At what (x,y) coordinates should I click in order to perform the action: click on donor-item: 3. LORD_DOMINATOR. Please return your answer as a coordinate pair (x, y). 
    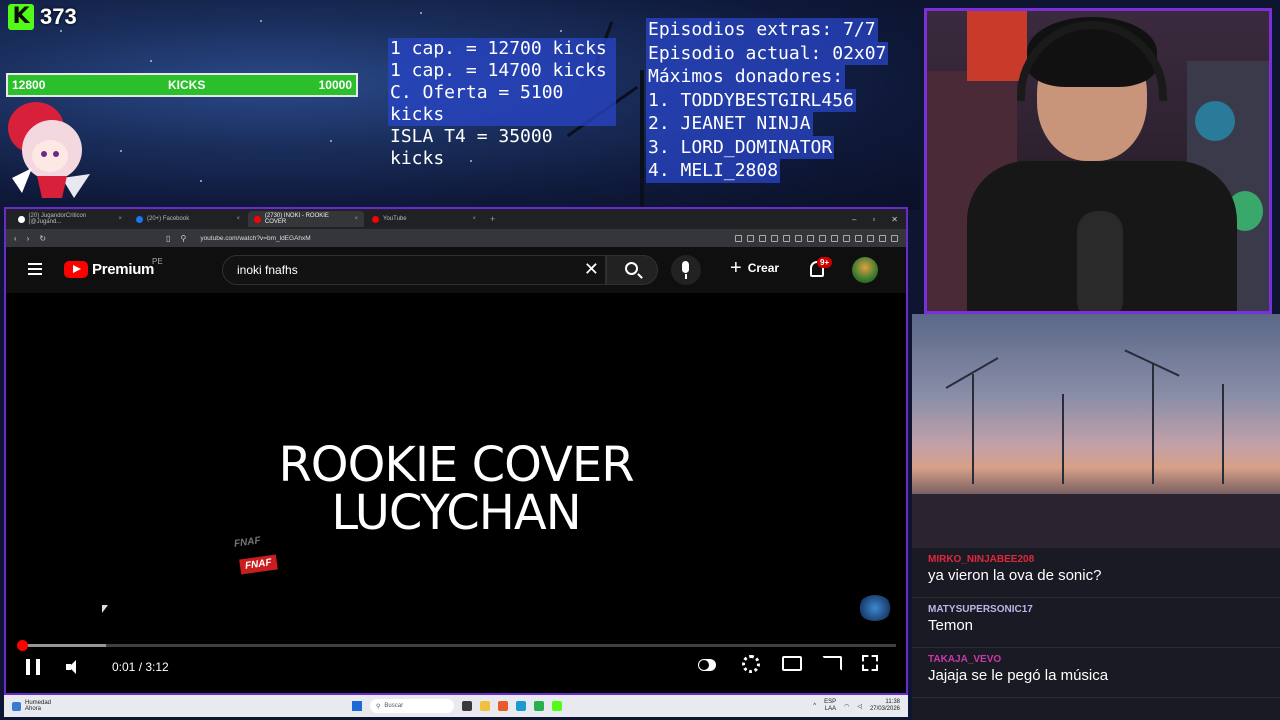
    Looking at the image, I should click on (740, 147).